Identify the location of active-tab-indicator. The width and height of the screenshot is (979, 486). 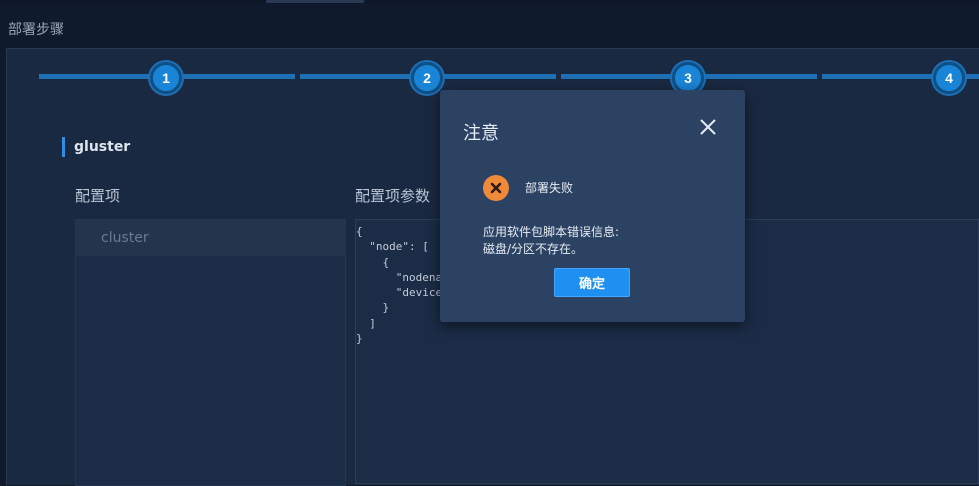
(315, 1).